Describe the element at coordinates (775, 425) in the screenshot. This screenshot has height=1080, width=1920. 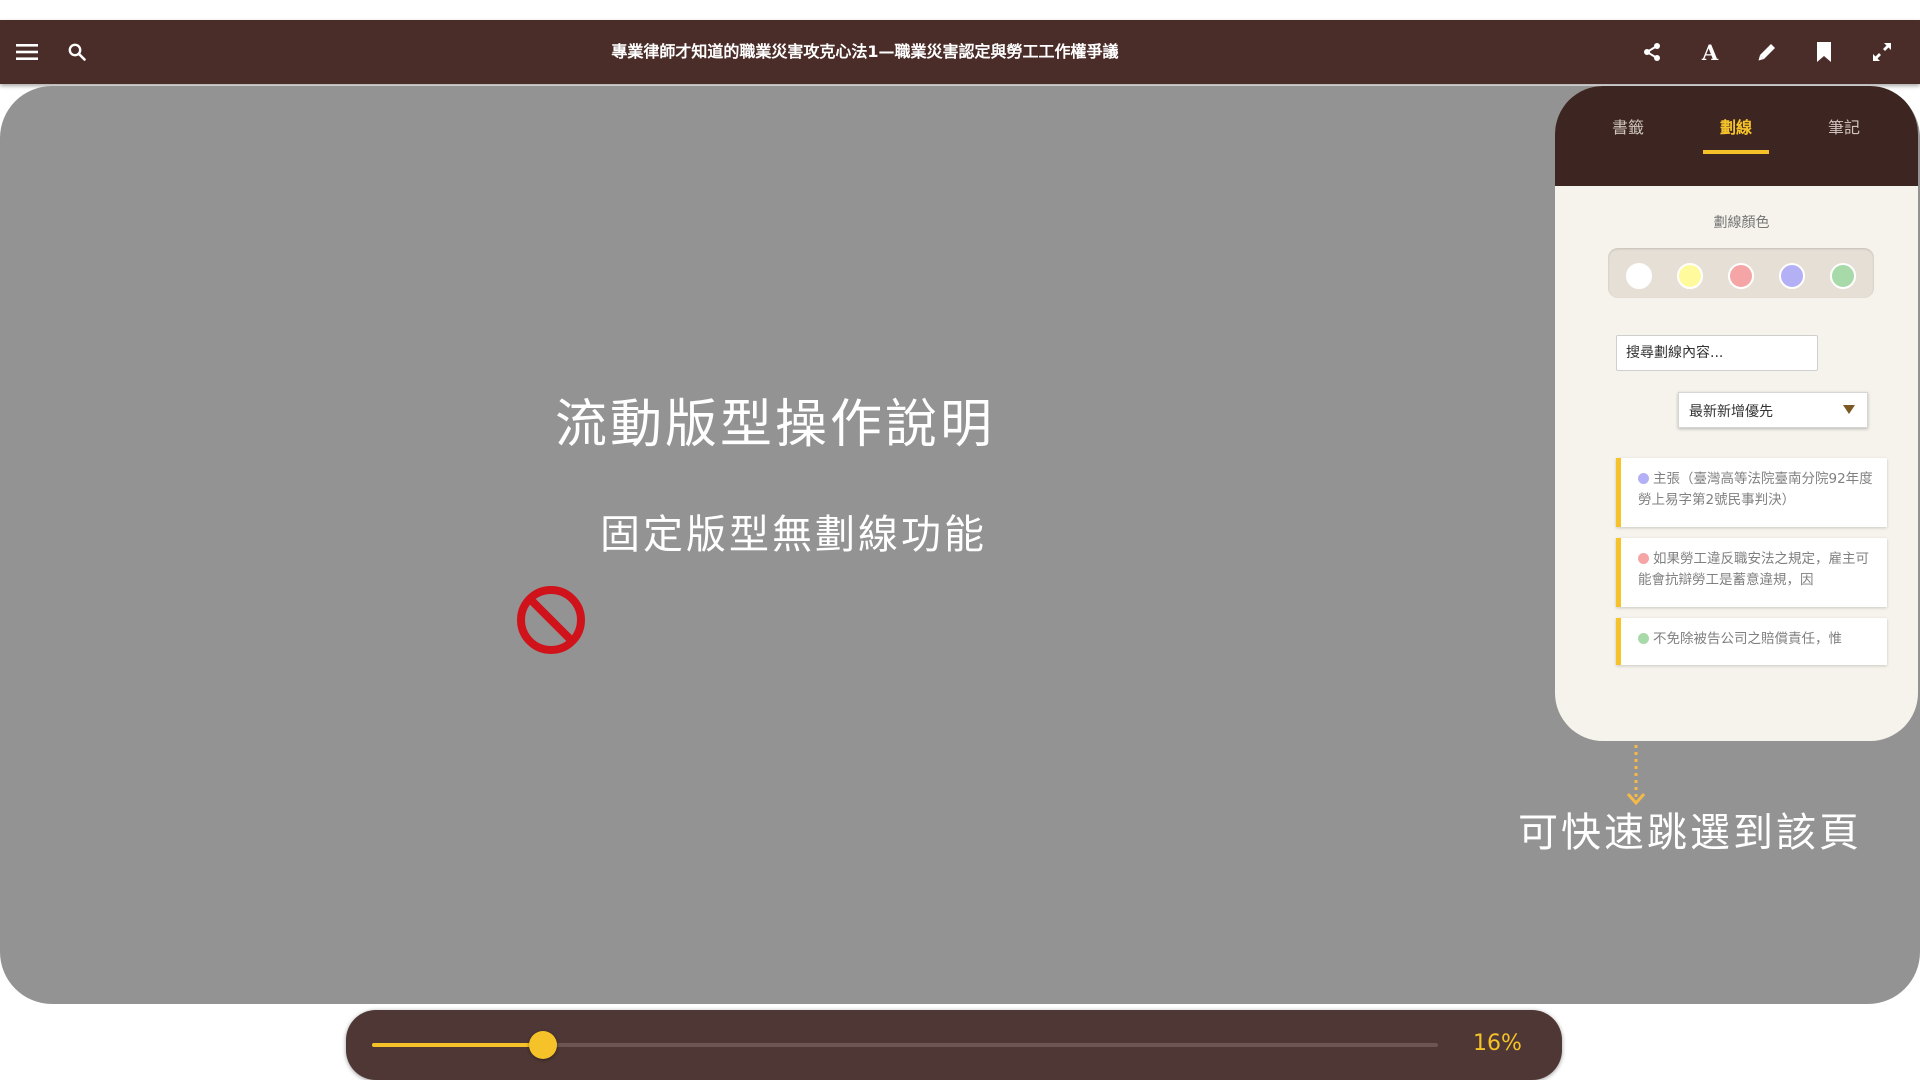
I see `guide-title: 流動版型操作說明` at that location.